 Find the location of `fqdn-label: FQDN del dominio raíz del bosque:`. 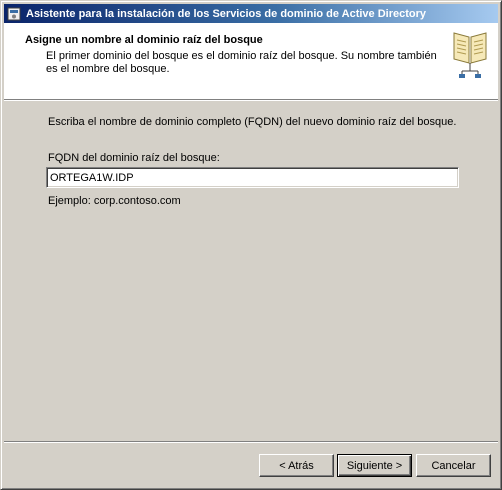

fqdn-label: FQDN del dominio raíz del bosque: is located at coordinates (134, 158).